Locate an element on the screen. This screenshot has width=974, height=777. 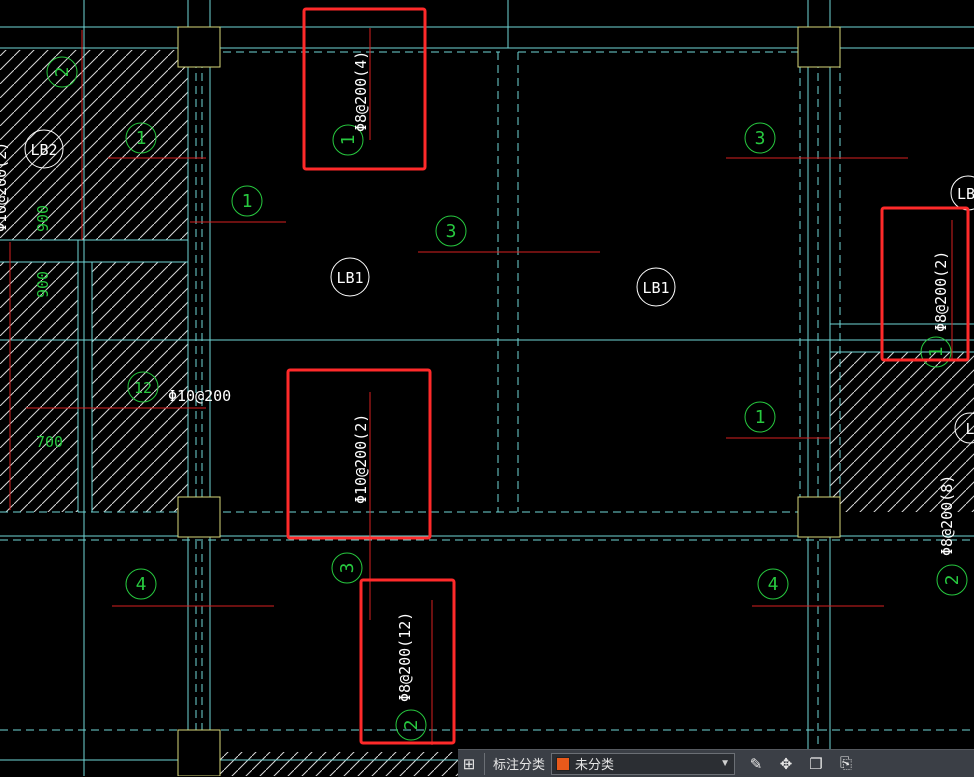
slab-tag-edge: LB is located at coordinates (965, 194).